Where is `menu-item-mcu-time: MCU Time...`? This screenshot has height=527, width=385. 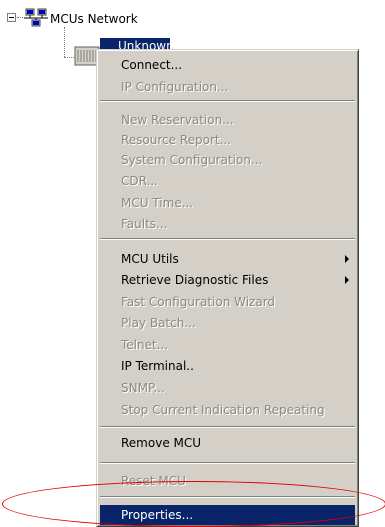 menu-item-mcu-time: MCU Time... is located at coordinates (227, 203).